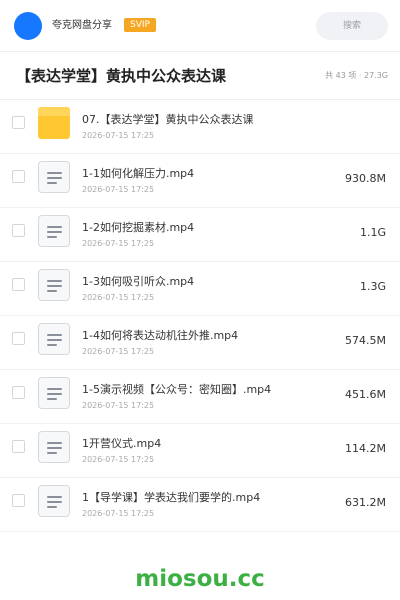 The width and height of the screenshot is (400, 600). What do you see at coordinates (356, 75) in the screenshot?
I see `share-summary: 共 43 项 · 27.3G` at bounding box center [356, 75].